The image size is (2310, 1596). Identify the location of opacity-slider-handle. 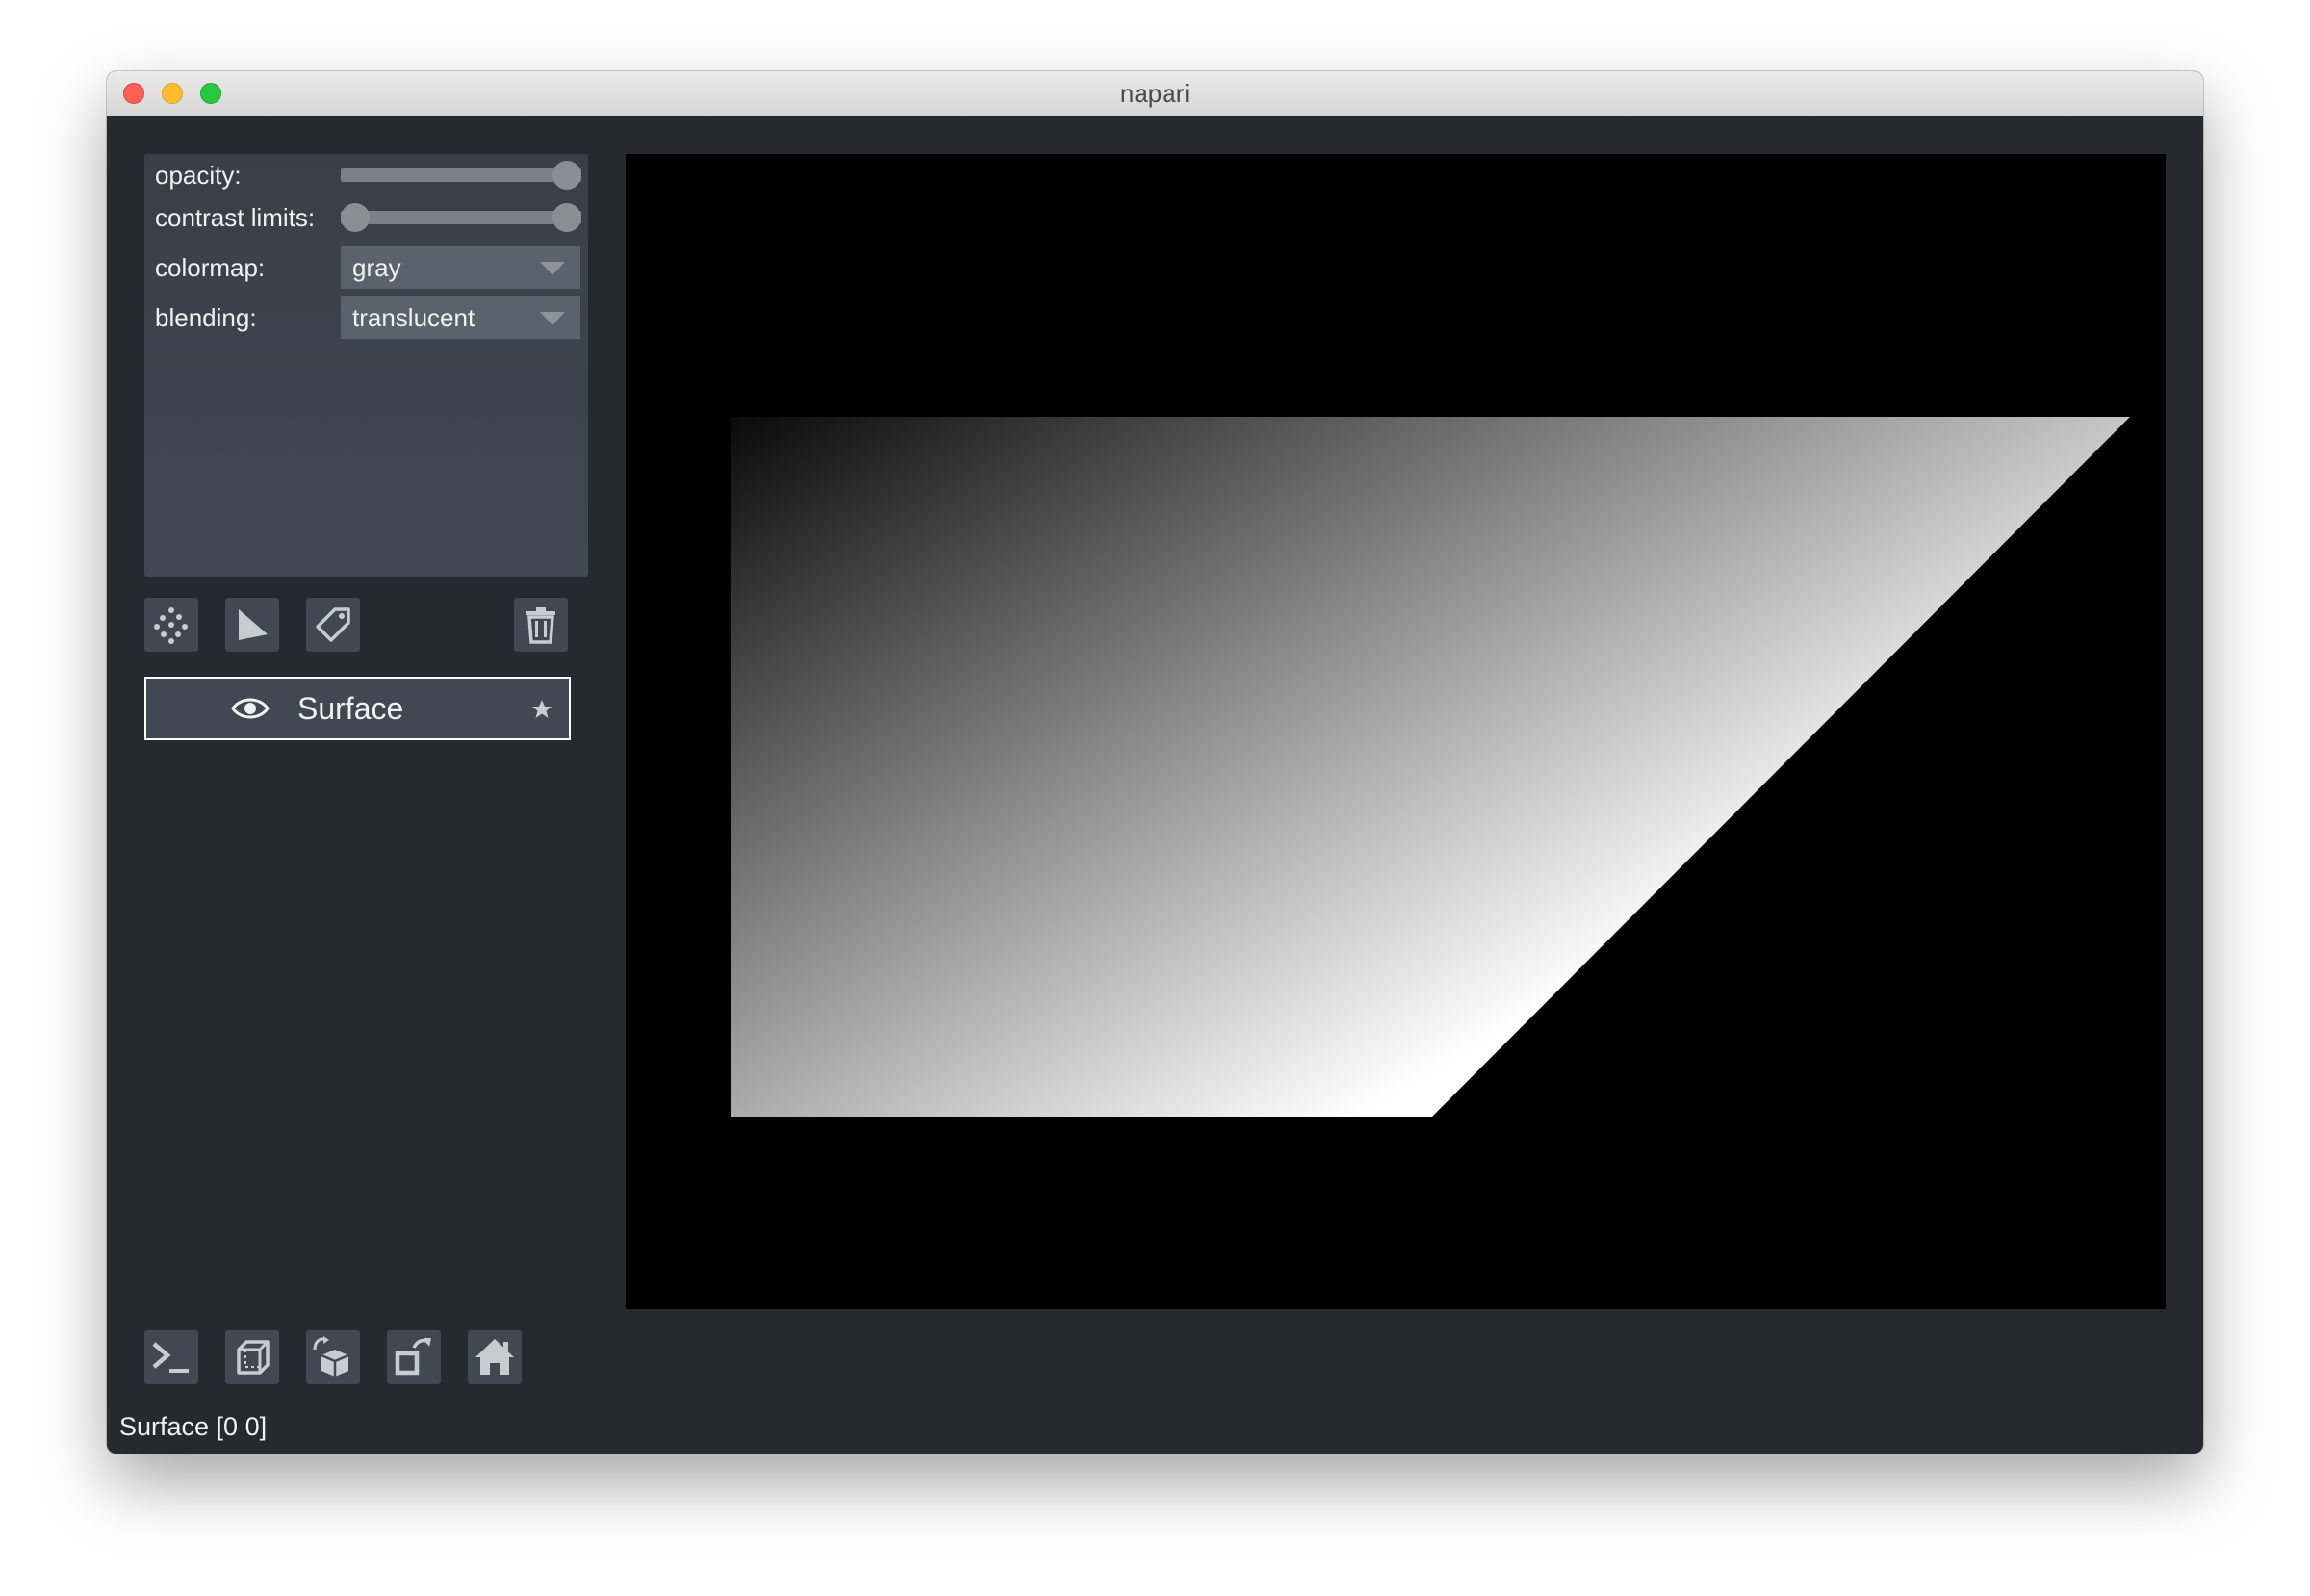
(566, 175).